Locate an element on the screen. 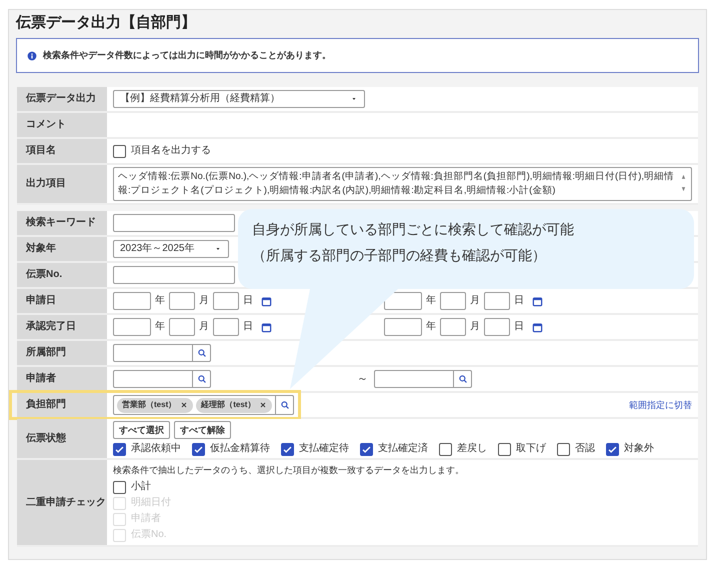 The width and height of the screenshot is (715, 565). checkbox-label: 対象外 is located at coordinates (639, 449).